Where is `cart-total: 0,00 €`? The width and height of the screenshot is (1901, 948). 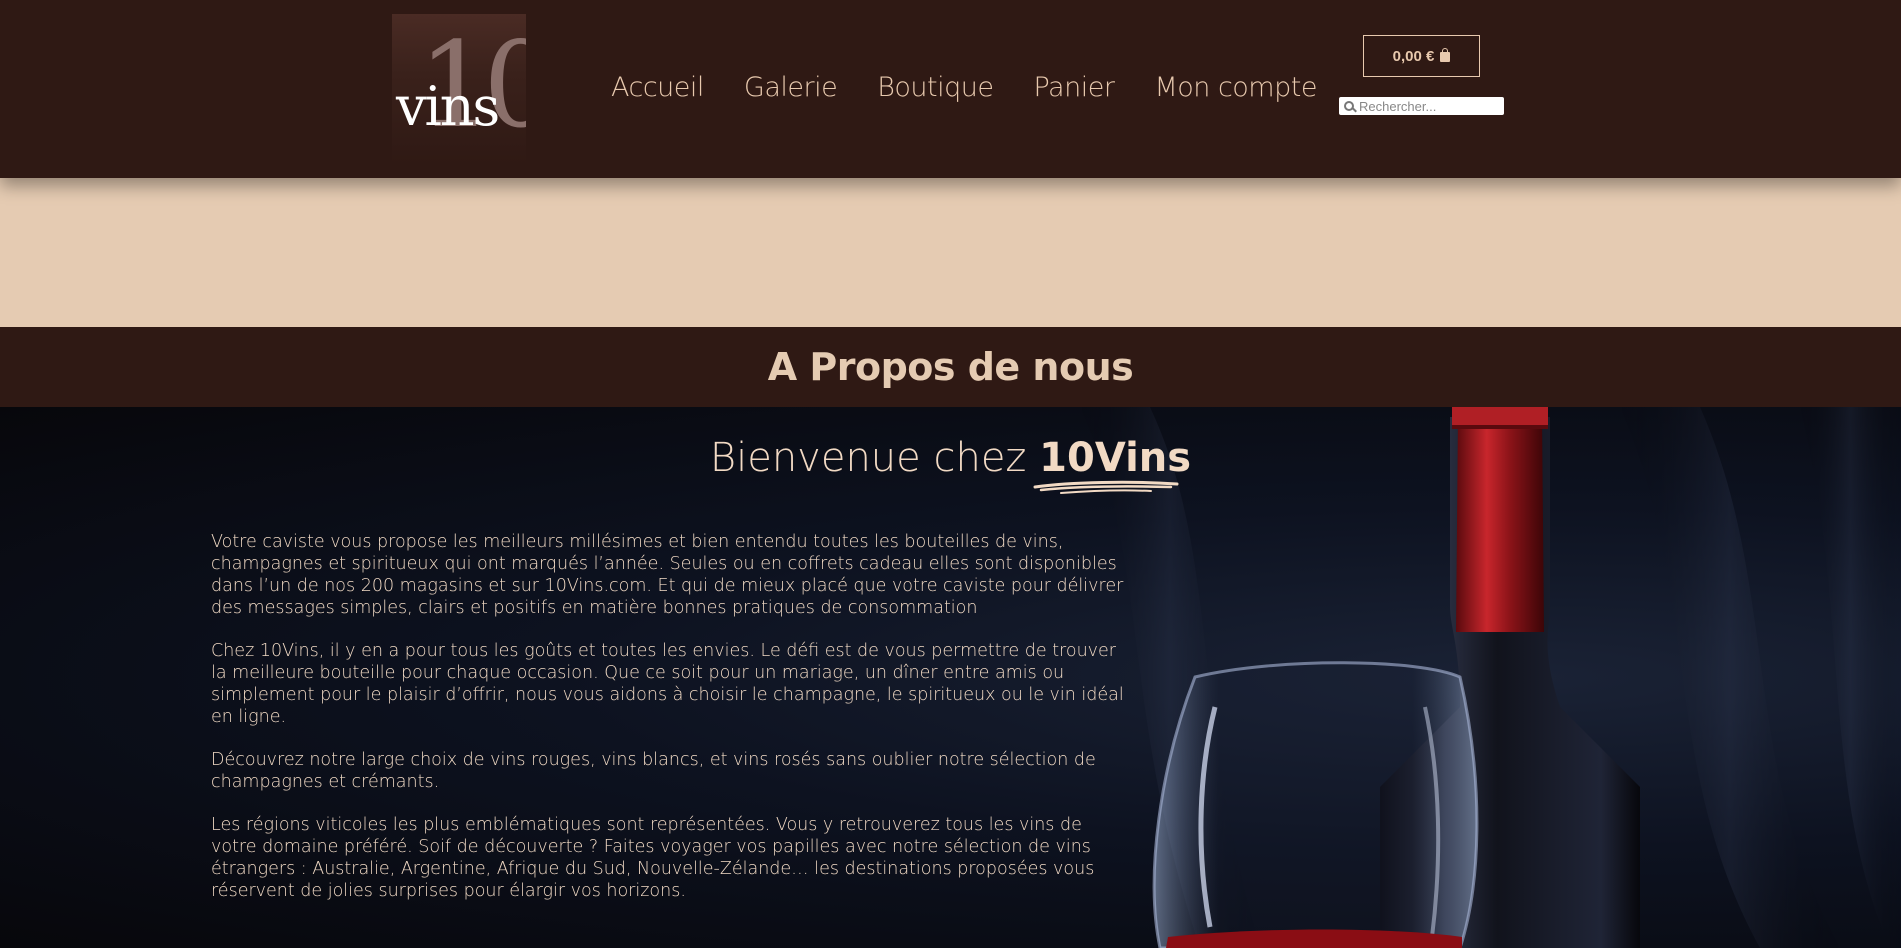 cart-total: 0,00 € is located at coordinates (1413, 56).